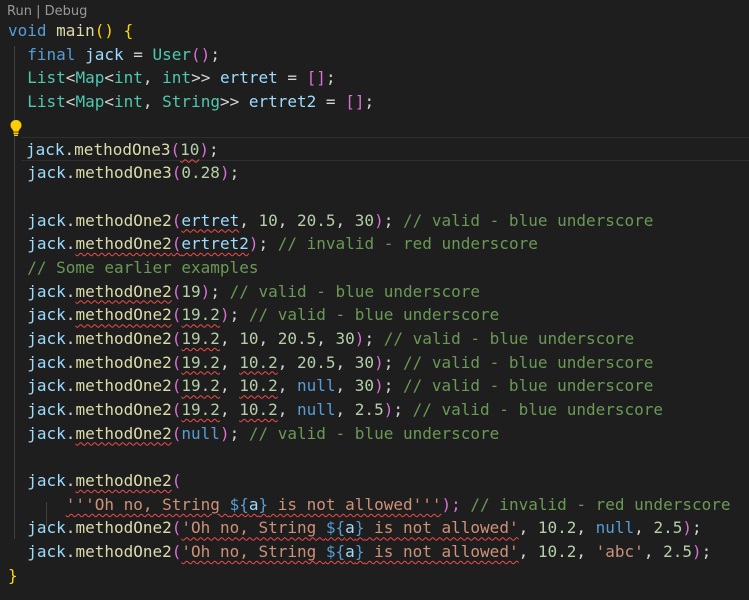 The height and width of the screenshot is (600, 749). I want to click on code-token: String, so click(191, 102).